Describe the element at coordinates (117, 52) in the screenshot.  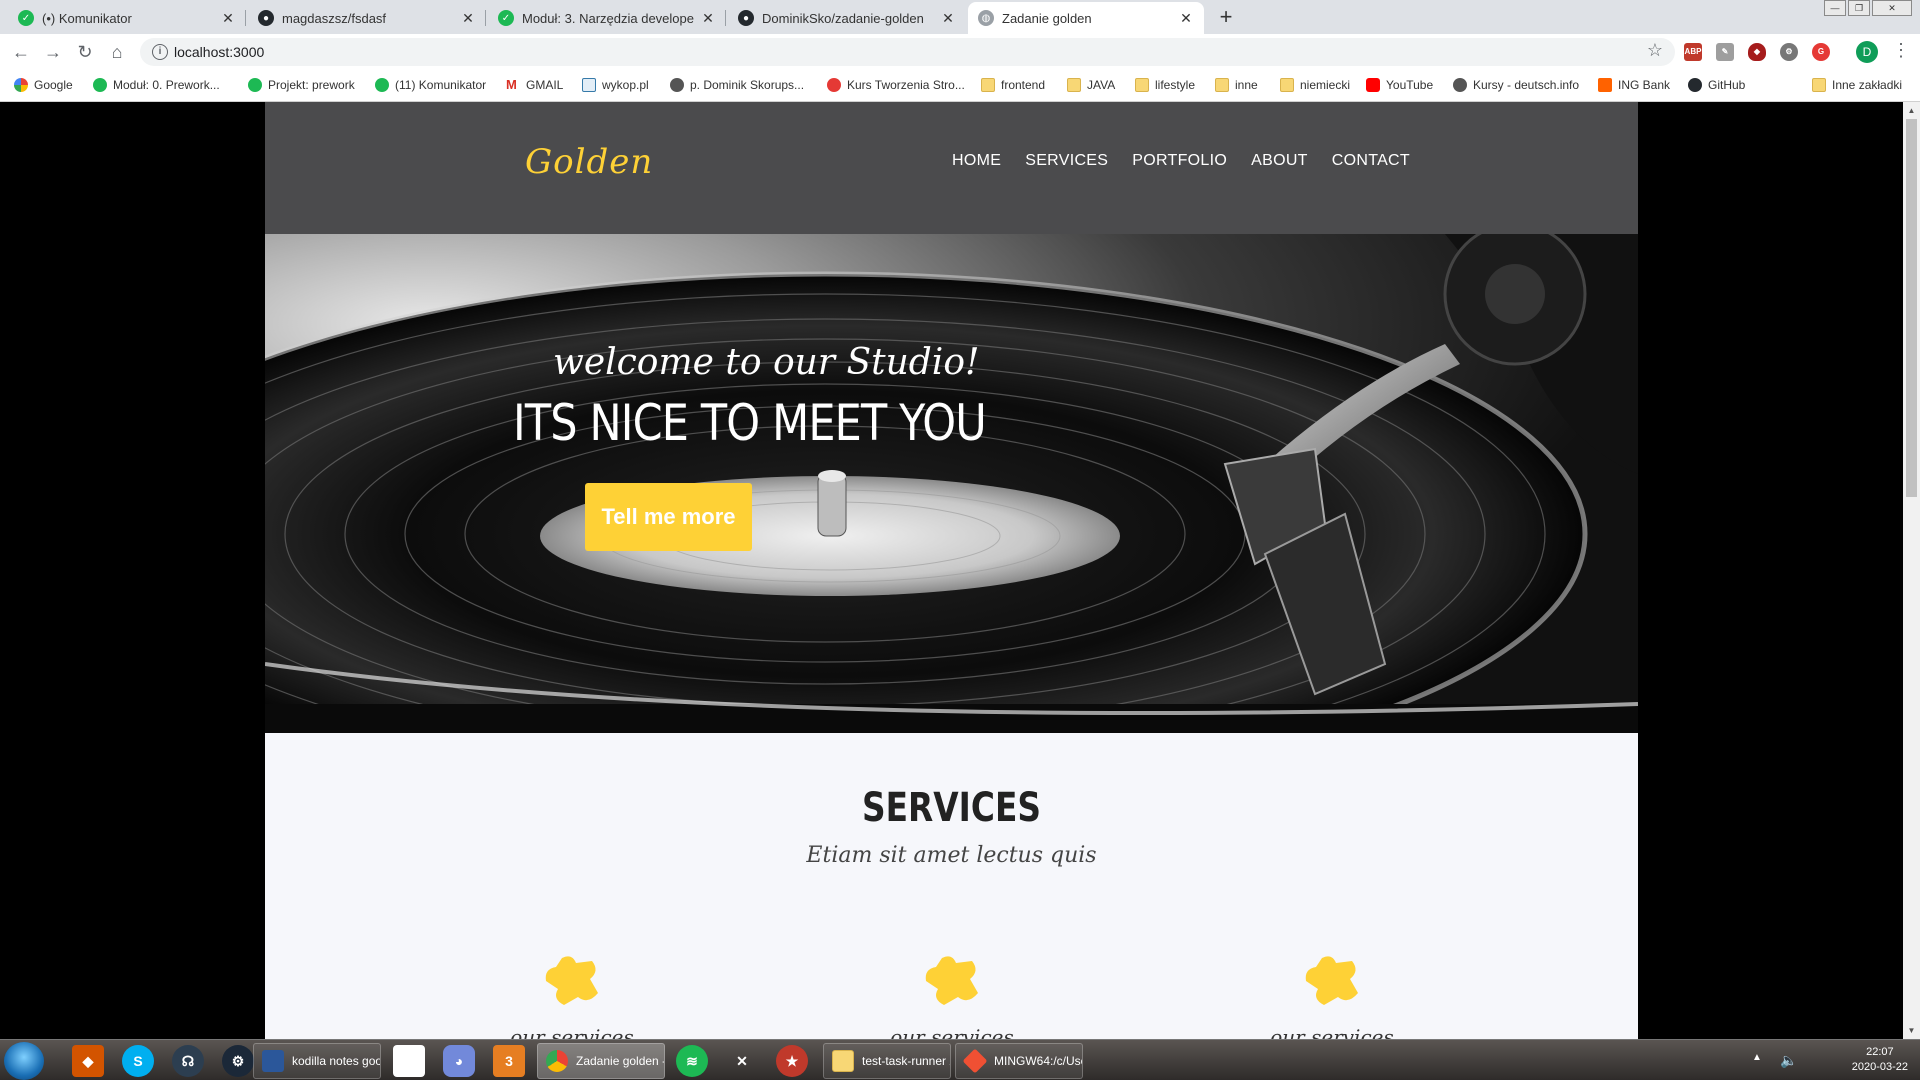
I see `home-button: ⌂` at that location.